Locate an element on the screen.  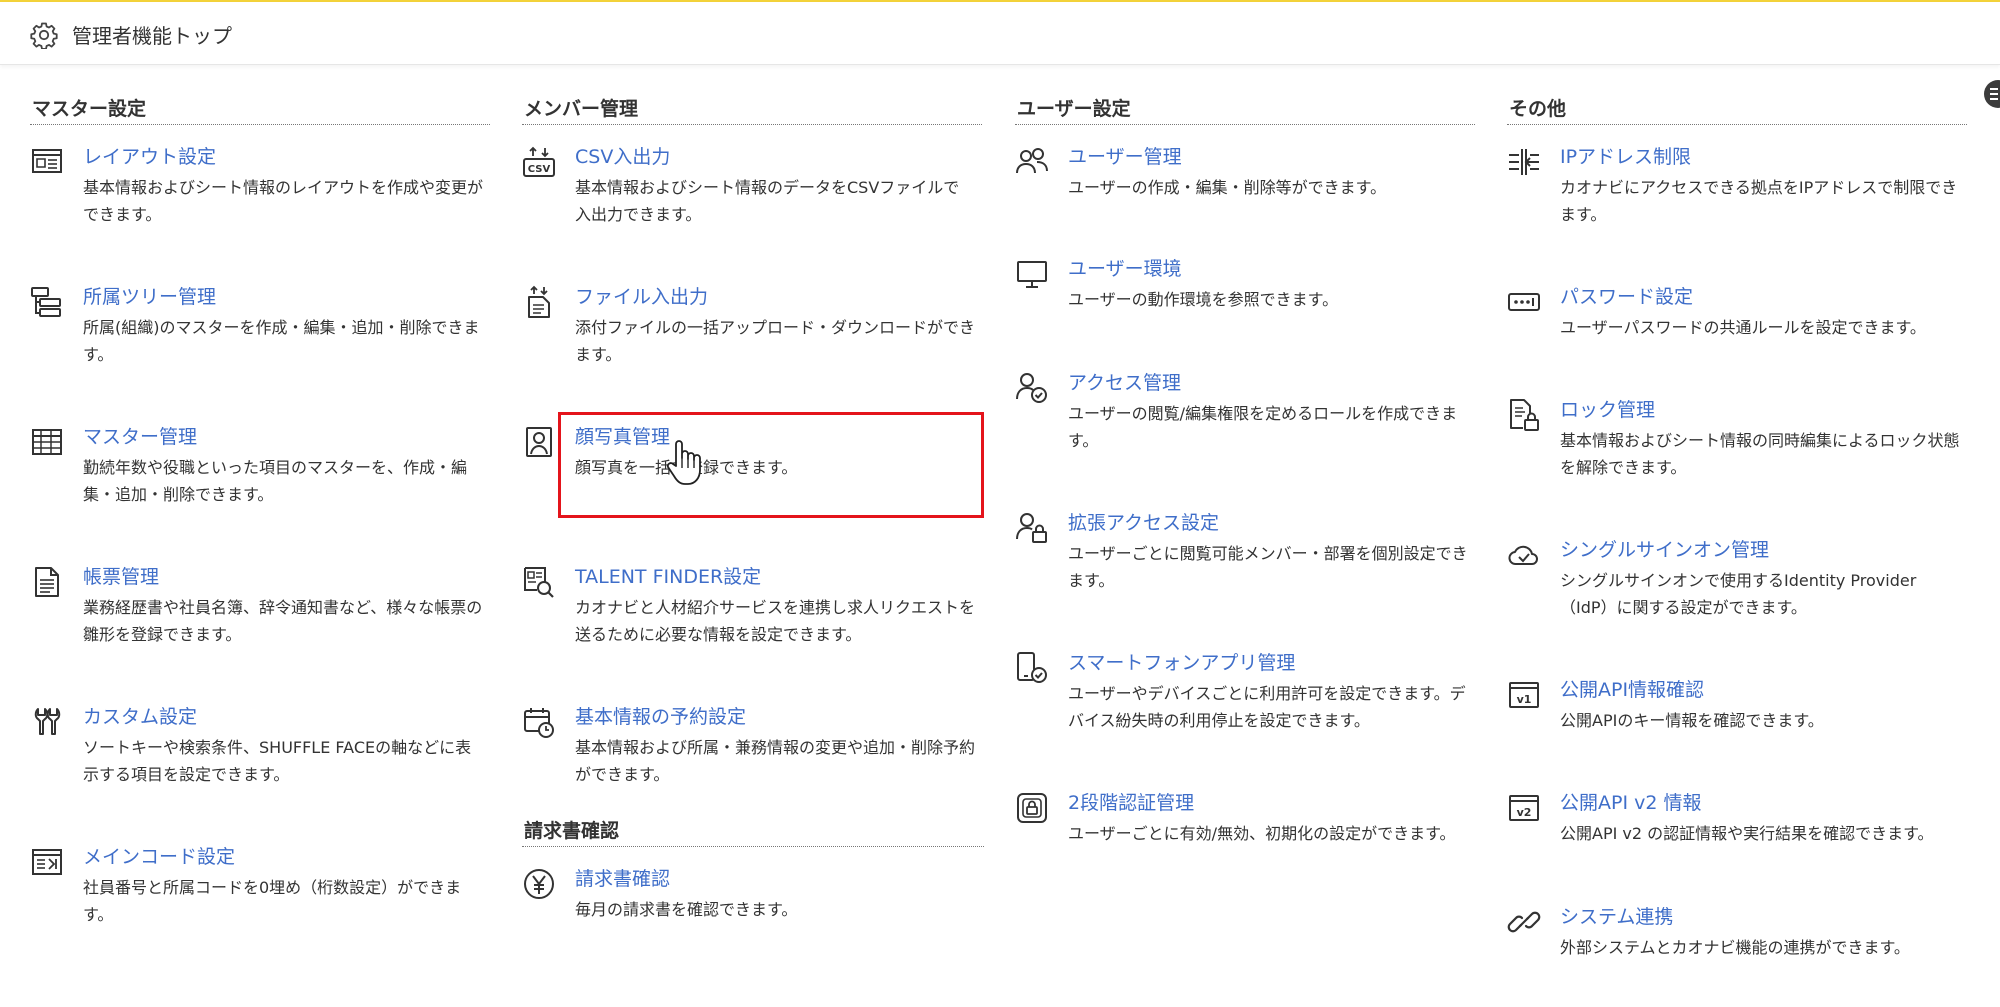
item-title: アクセス管理 is located at coordinates (1124, 383).